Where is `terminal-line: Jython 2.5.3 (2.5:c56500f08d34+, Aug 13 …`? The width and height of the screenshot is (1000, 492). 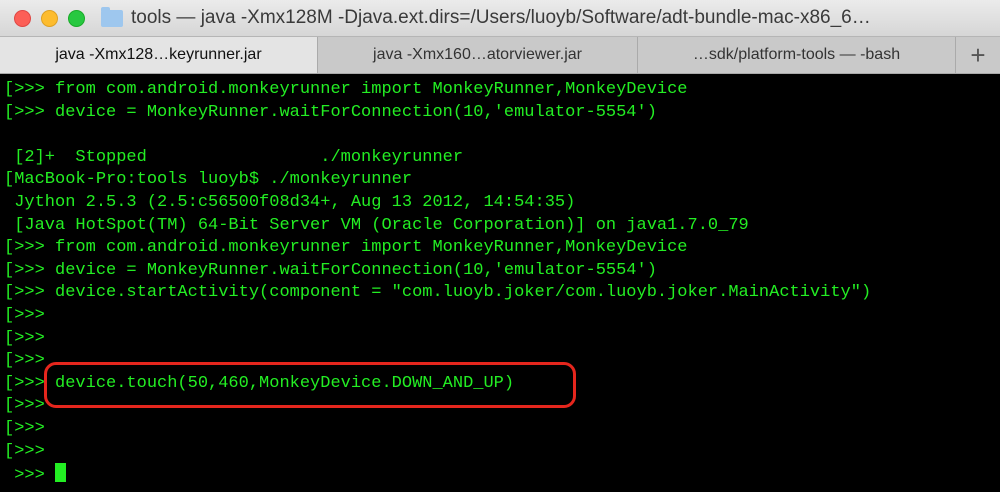
terminal-line: Jython 2.5.3 (2.5:c56500f08d34+, Aug 13 … is located at coordinates (290, 202).